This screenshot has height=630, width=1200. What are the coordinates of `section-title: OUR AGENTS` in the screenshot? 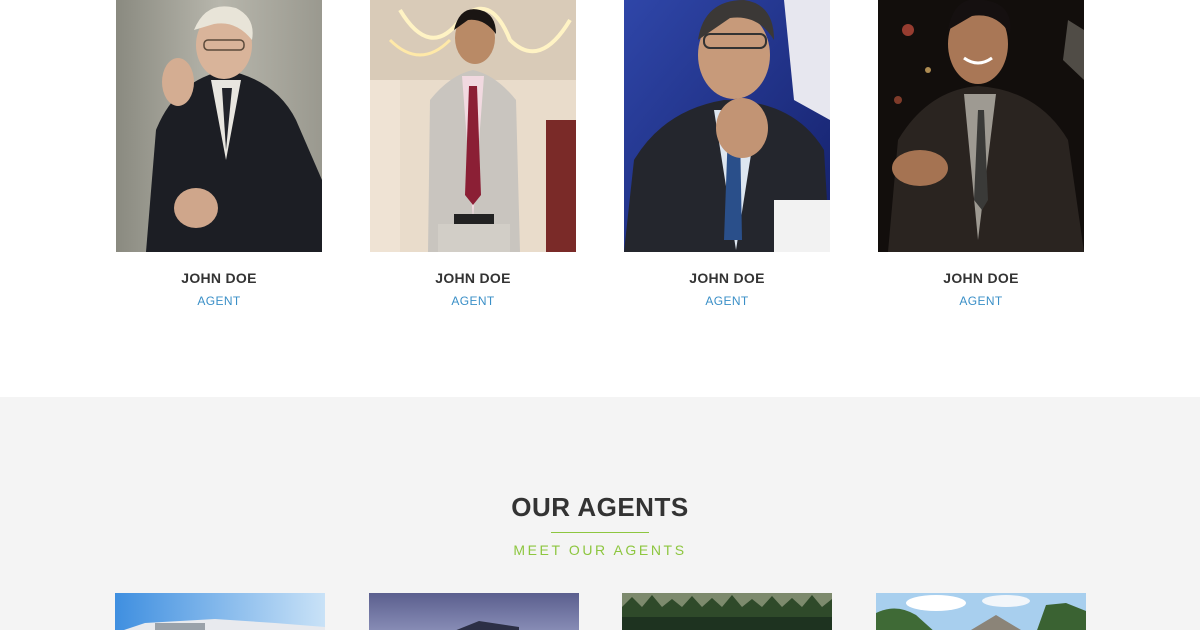 It's located at (600, 507).